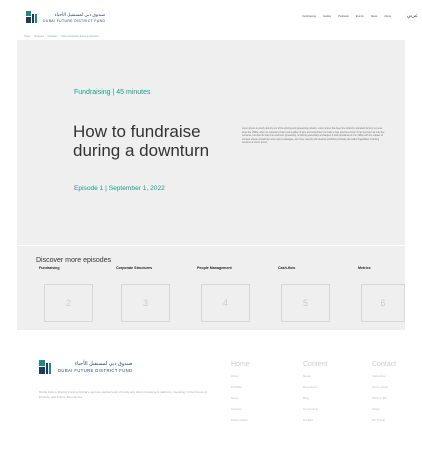  What do you see at coordinates (384, 412) in the screenshot?
I see `footer-link-faqs: FAQs` at bounding box center [384, 412].